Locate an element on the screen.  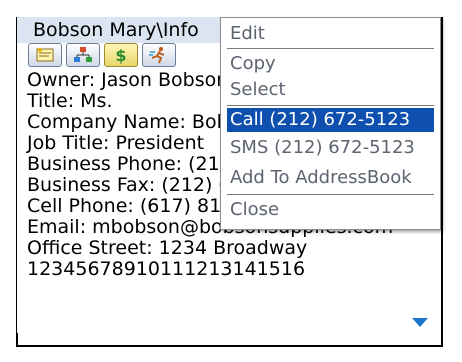
field-numeric-line: 12345678910111213141516 is located at coordinates (232, 269).